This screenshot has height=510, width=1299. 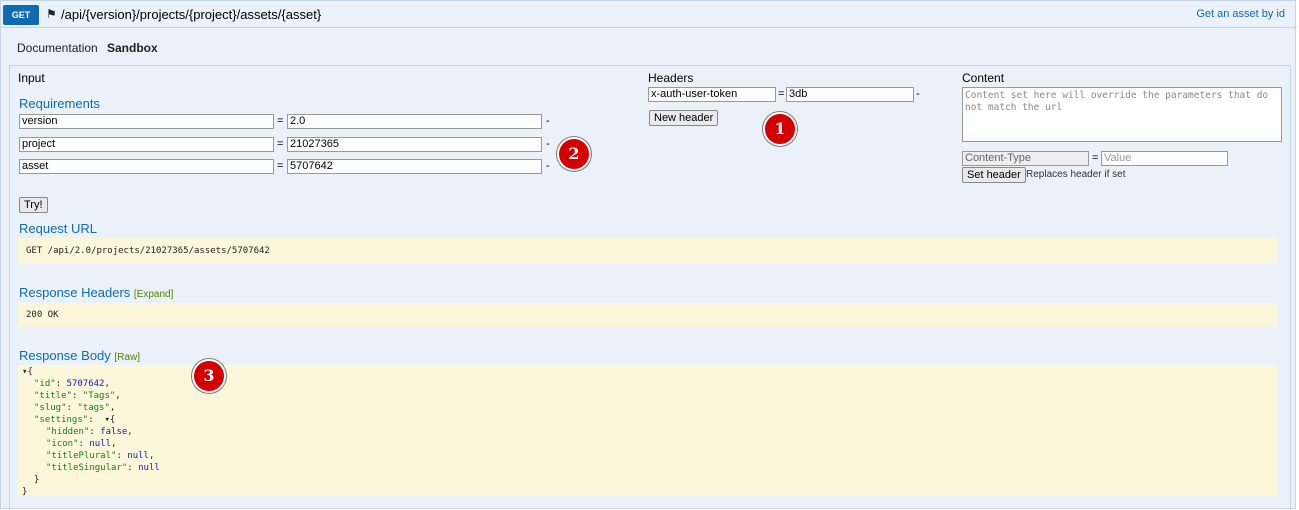 I want to click on json-line: "titleSingular": null, so click(x=103, y=468).